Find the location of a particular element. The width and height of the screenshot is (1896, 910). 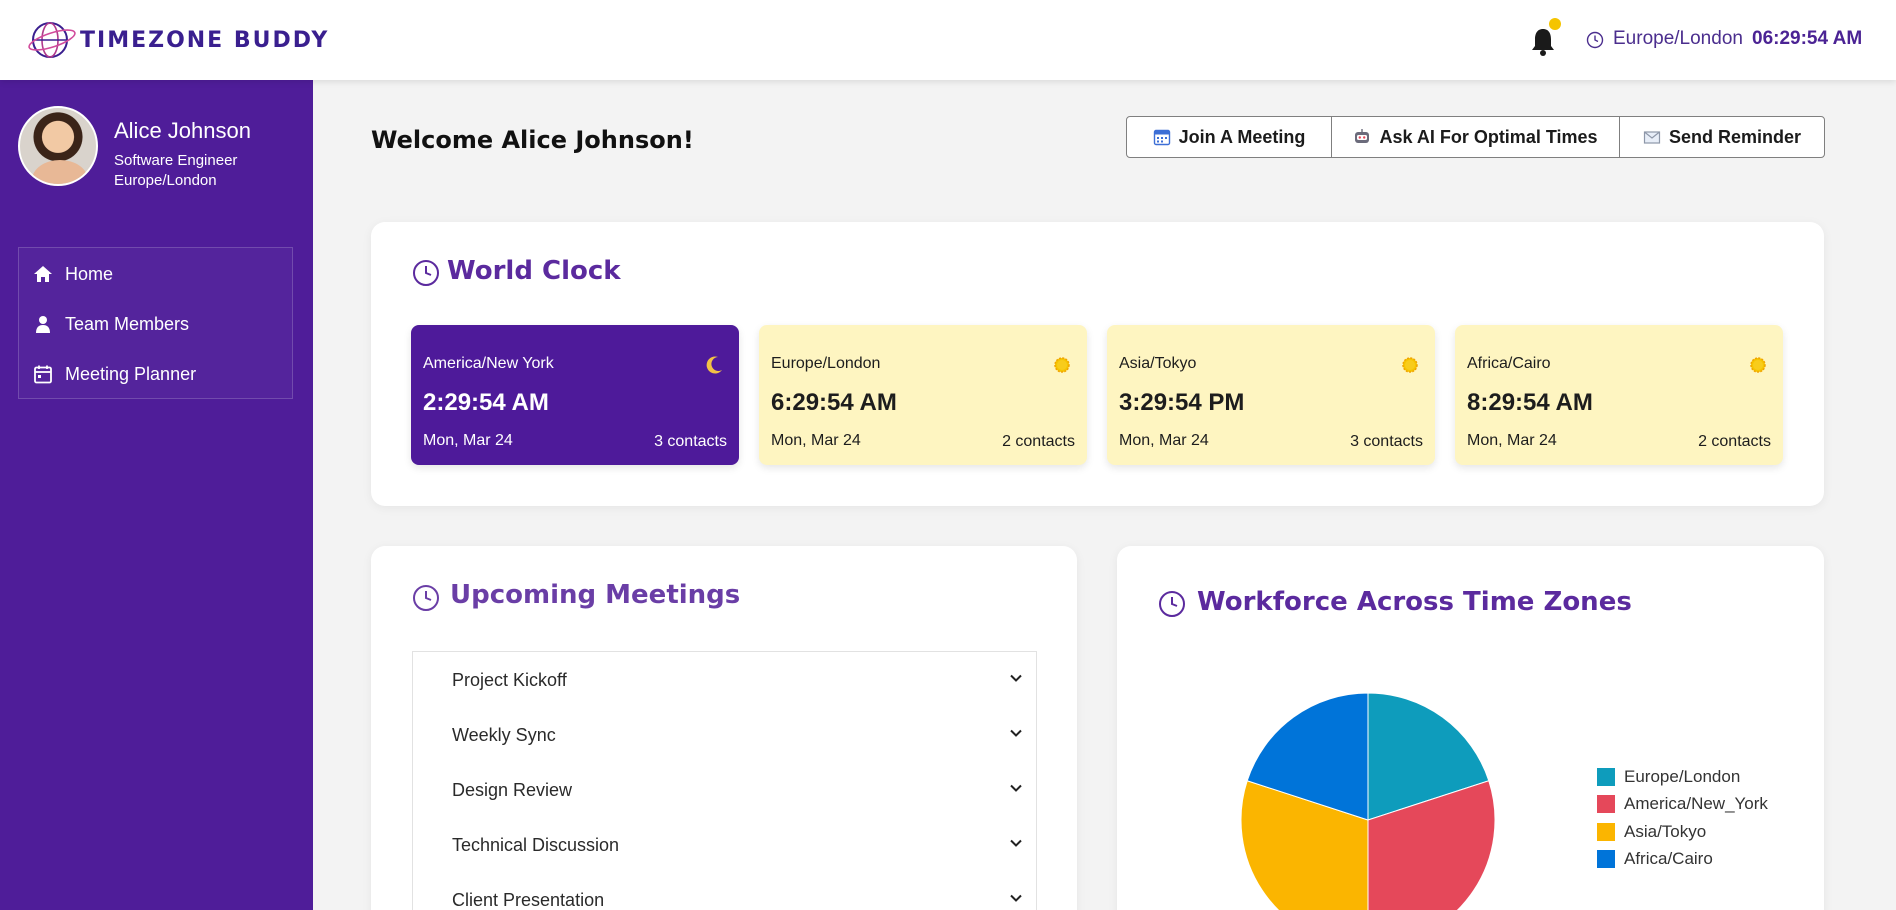

sidebar-item-label: Meeting Planner is located at coordinates (131, 373).